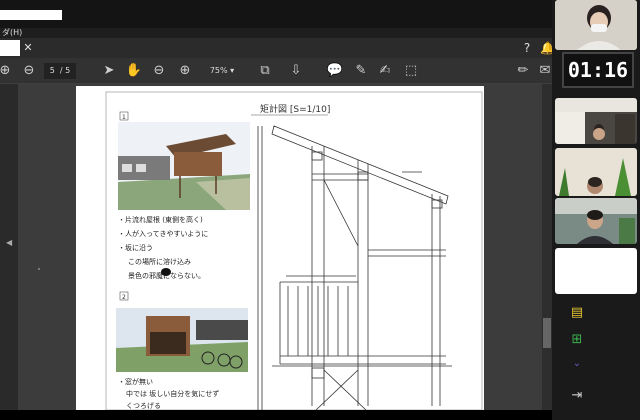 The height and width of the screenshot is (420, 640). I want to click on page-number-field: 5 / 5, so click(60, 71).